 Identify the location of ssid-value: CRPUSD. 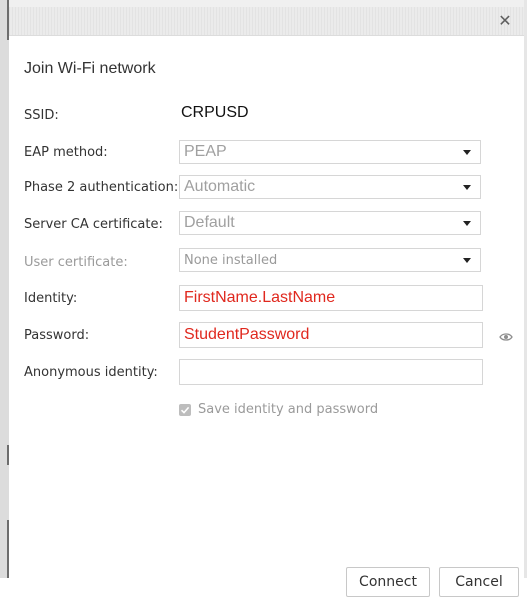
(215, 112).